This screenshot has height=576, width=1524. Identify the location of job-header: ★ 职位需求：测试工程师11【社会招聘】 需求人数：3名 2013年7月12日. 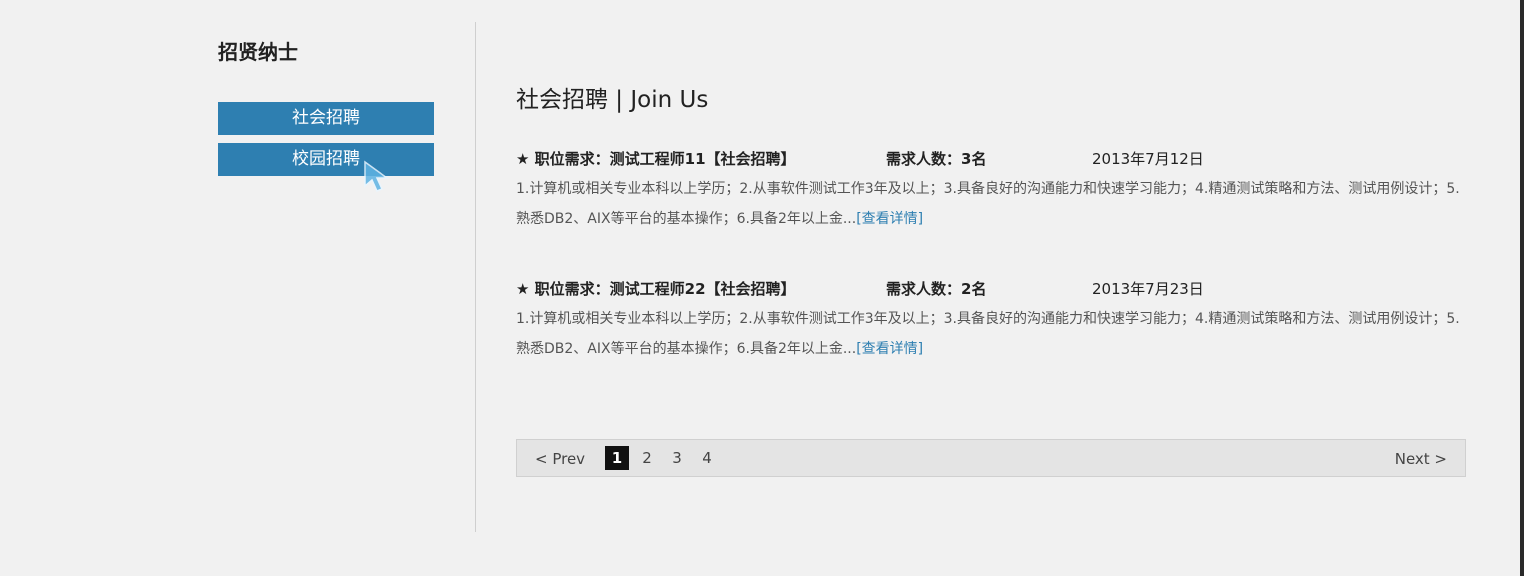
(991, 159).